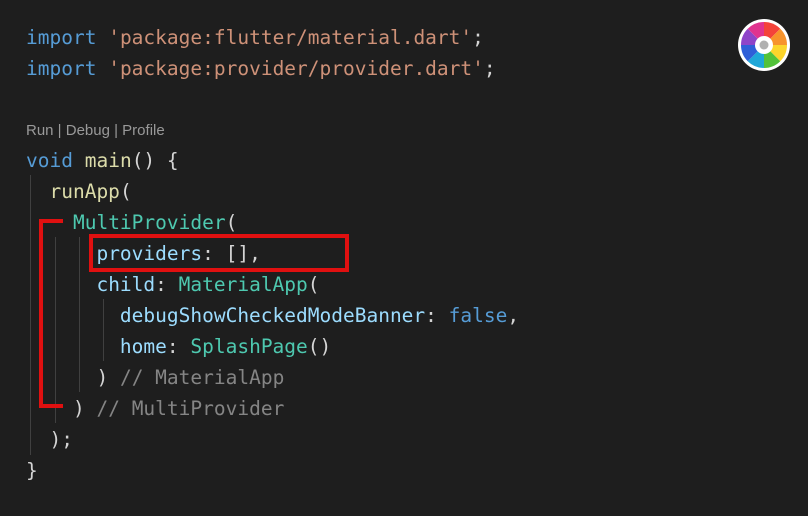 The height and width of the screenshot is (516, 808). Describe the element at coordinates (143, 346) in the screenshot. I see `property-name: home` at that location.